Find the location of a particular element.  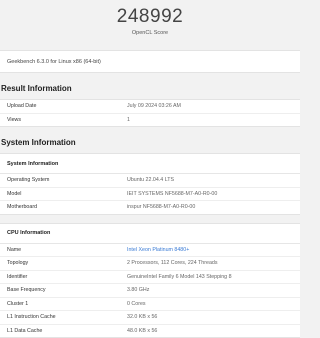

result-information-title: Result Information is located at coordinates (150, 88).